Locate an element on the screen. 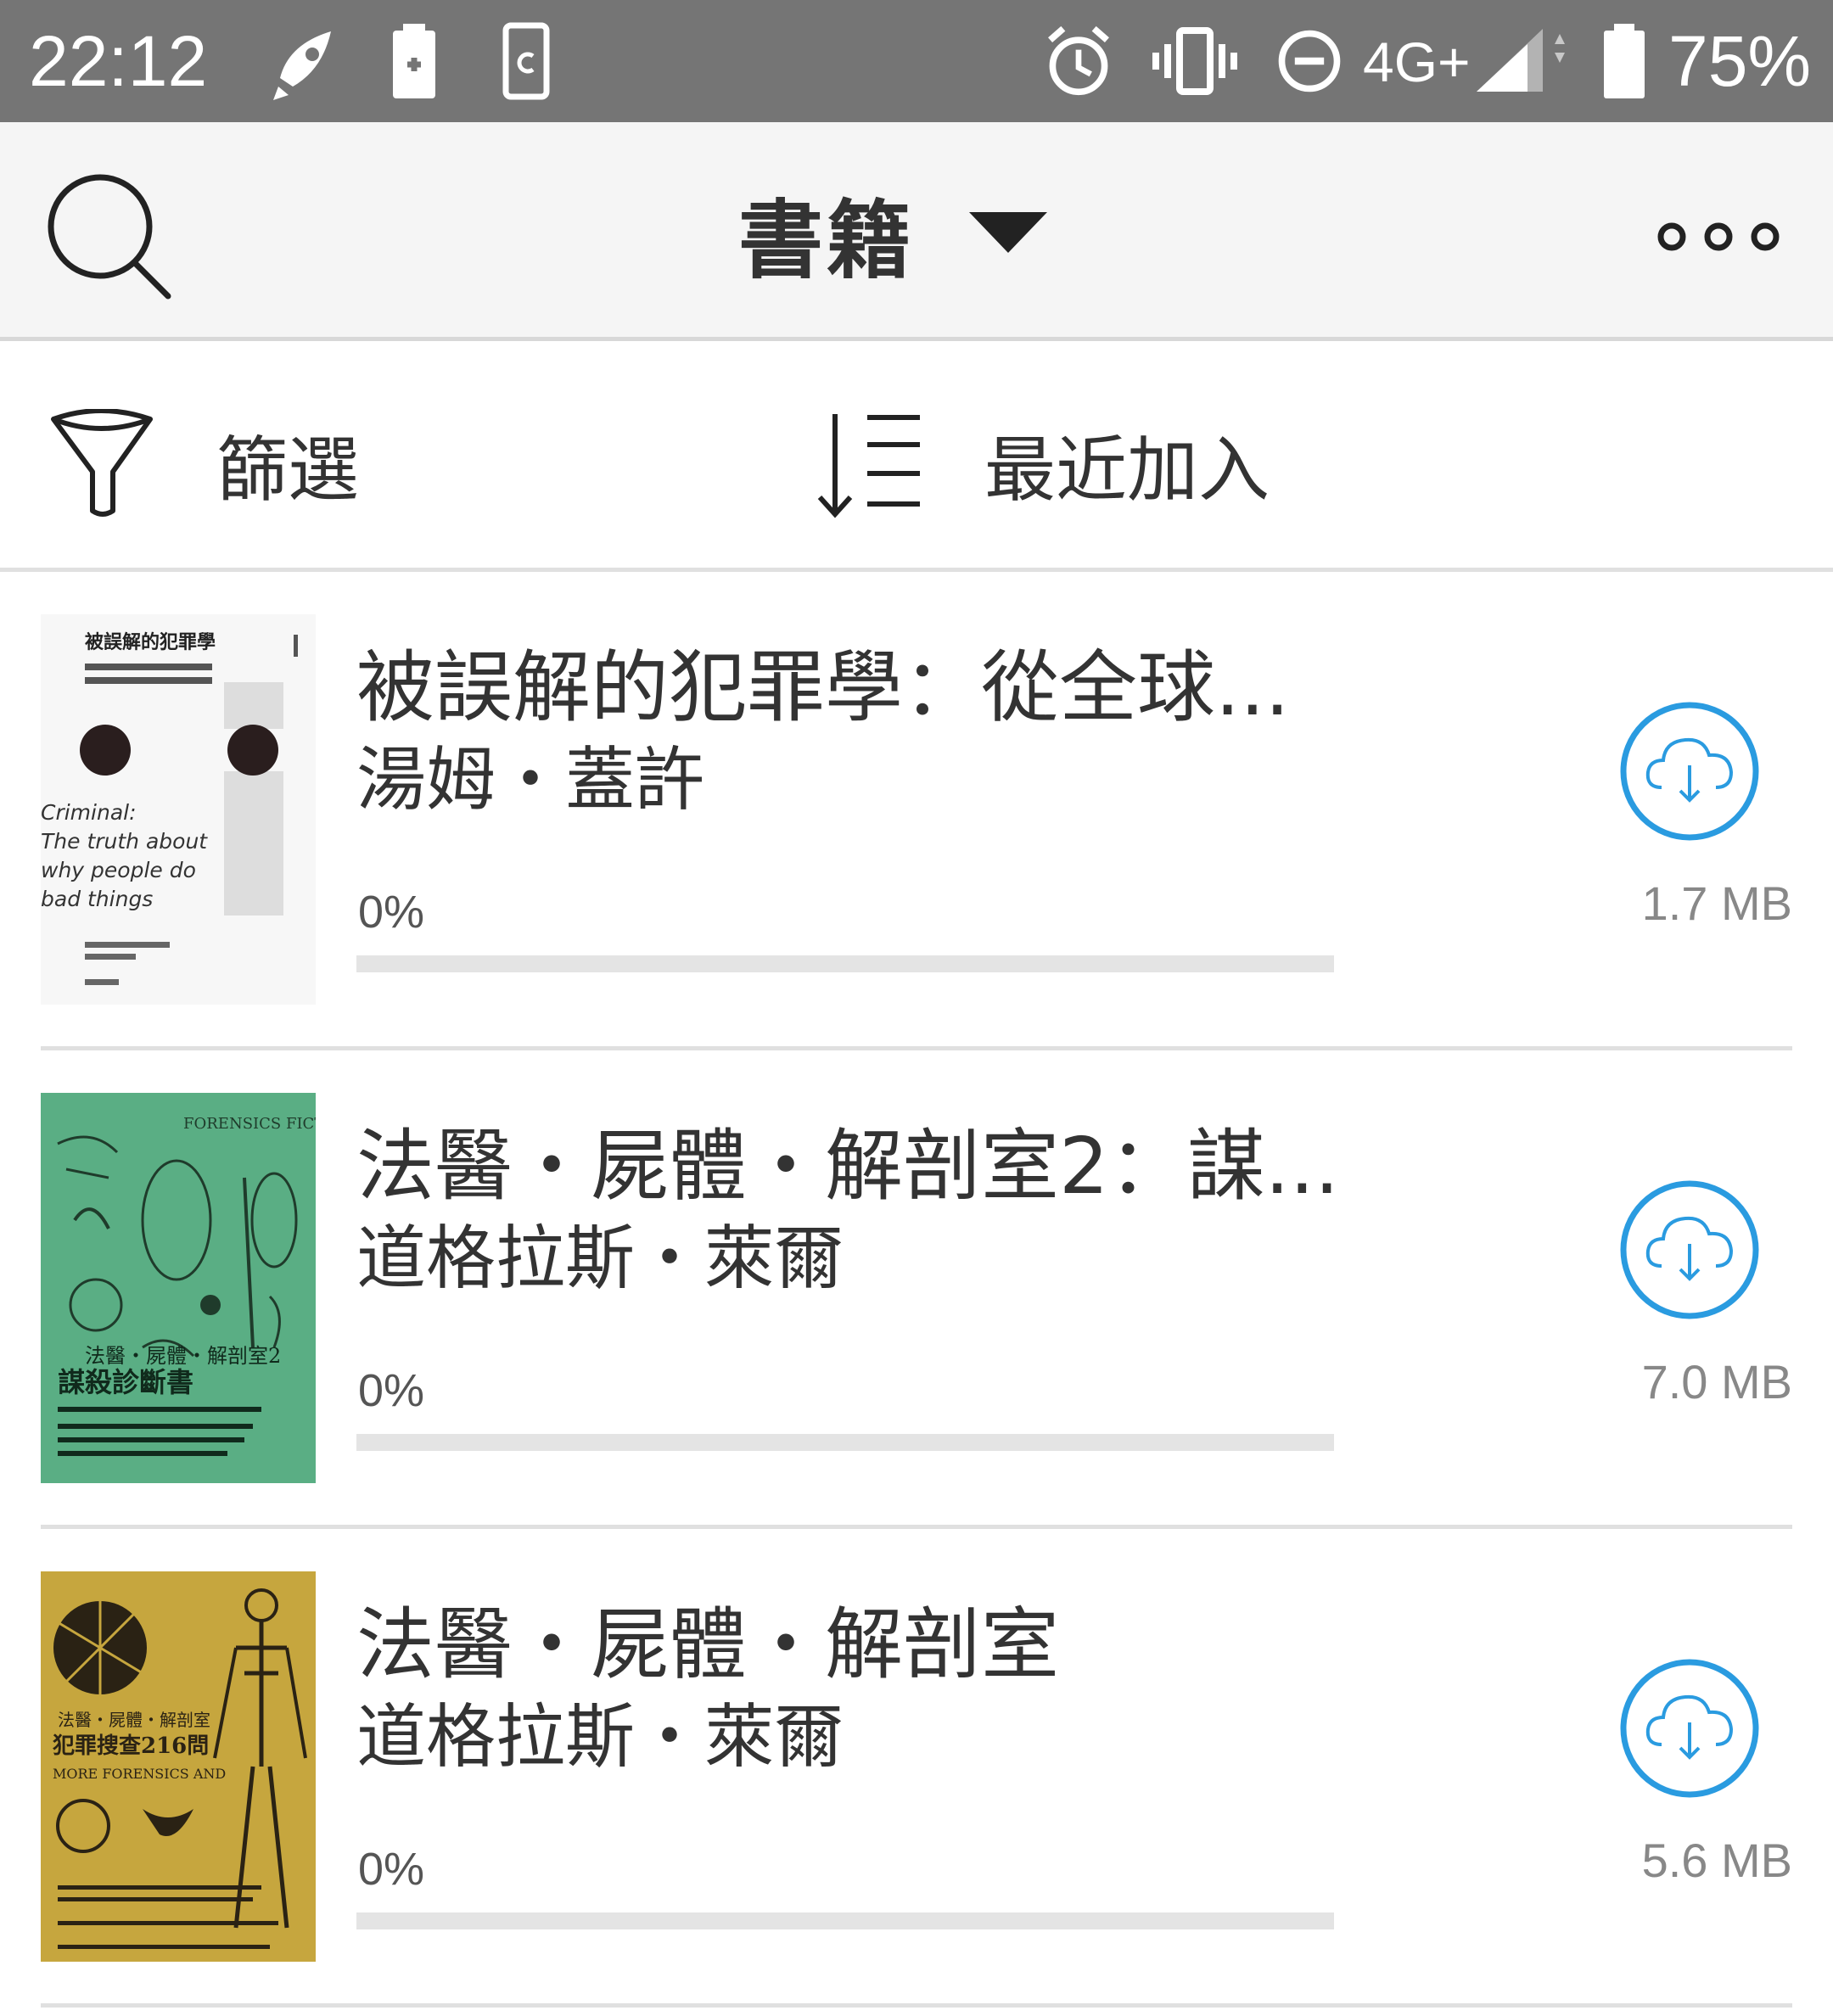 The width and height of the screenshot is (1833, 2016). page-title: 書籍 is located at coordinates (826, 240).